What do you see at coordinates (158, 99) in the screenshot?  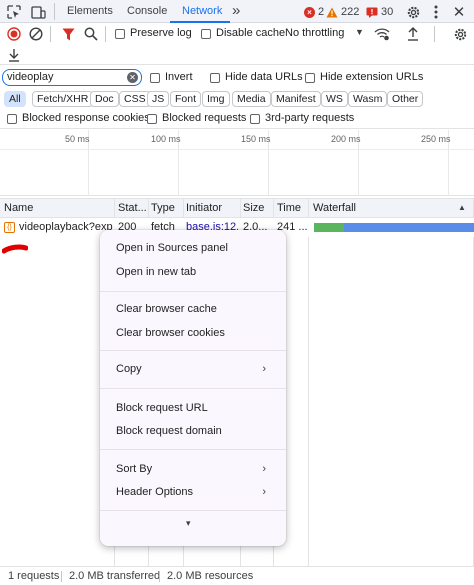 I see `type-filter-js: JS` at bounding box center [158, 99].